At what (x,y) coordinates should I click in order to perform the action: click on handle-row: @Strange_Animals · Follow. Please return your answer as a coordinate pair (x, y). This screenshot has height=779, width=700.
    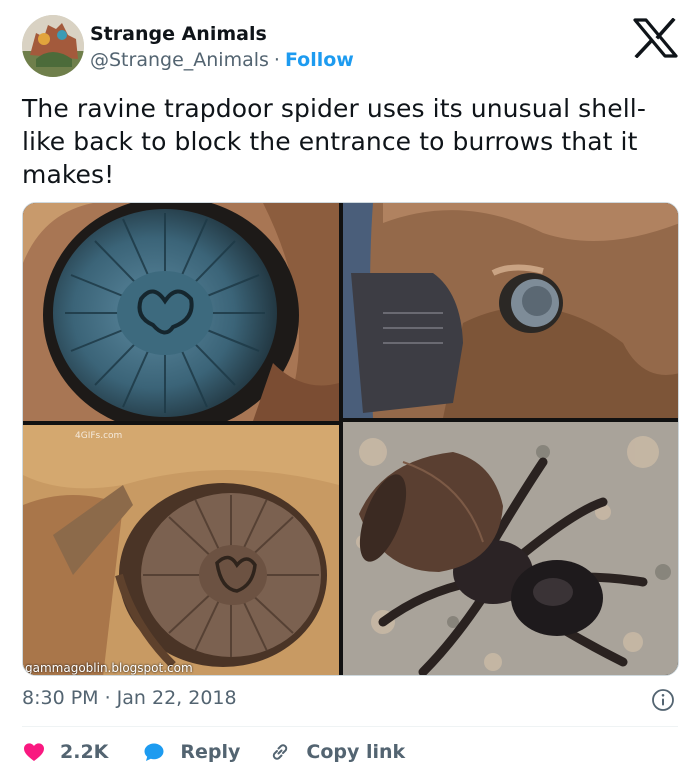
    Looking at the image, I should click on (222, 60).